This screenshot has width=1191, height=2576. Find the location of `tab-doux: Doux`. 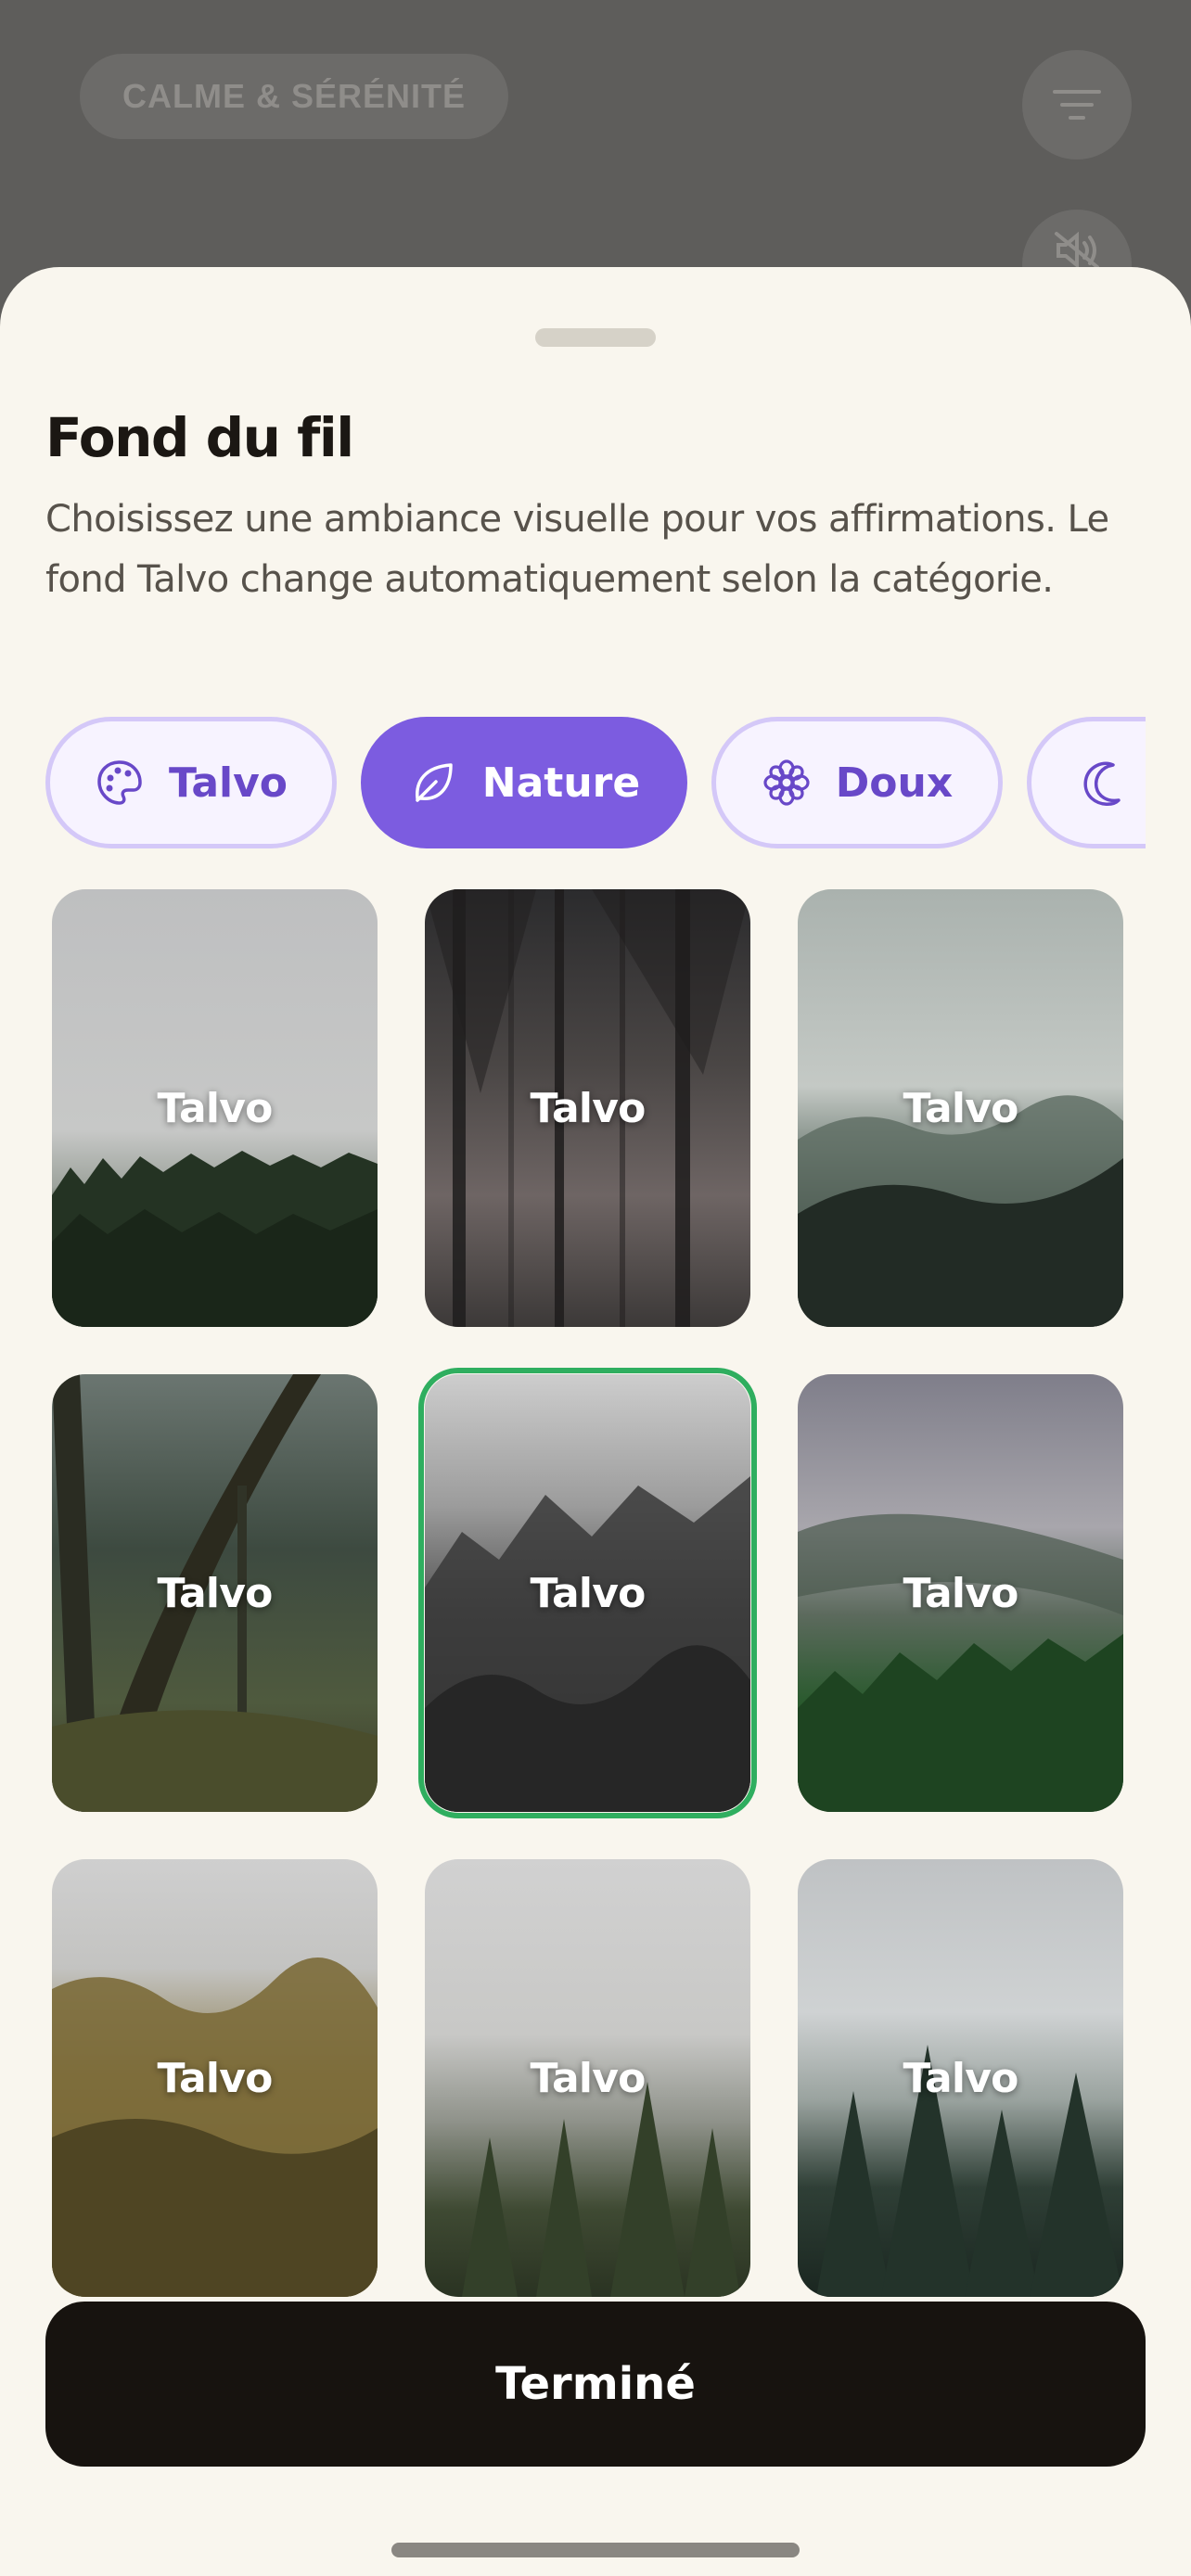

tab-doux: Doux is located at coordinates (857, 783).